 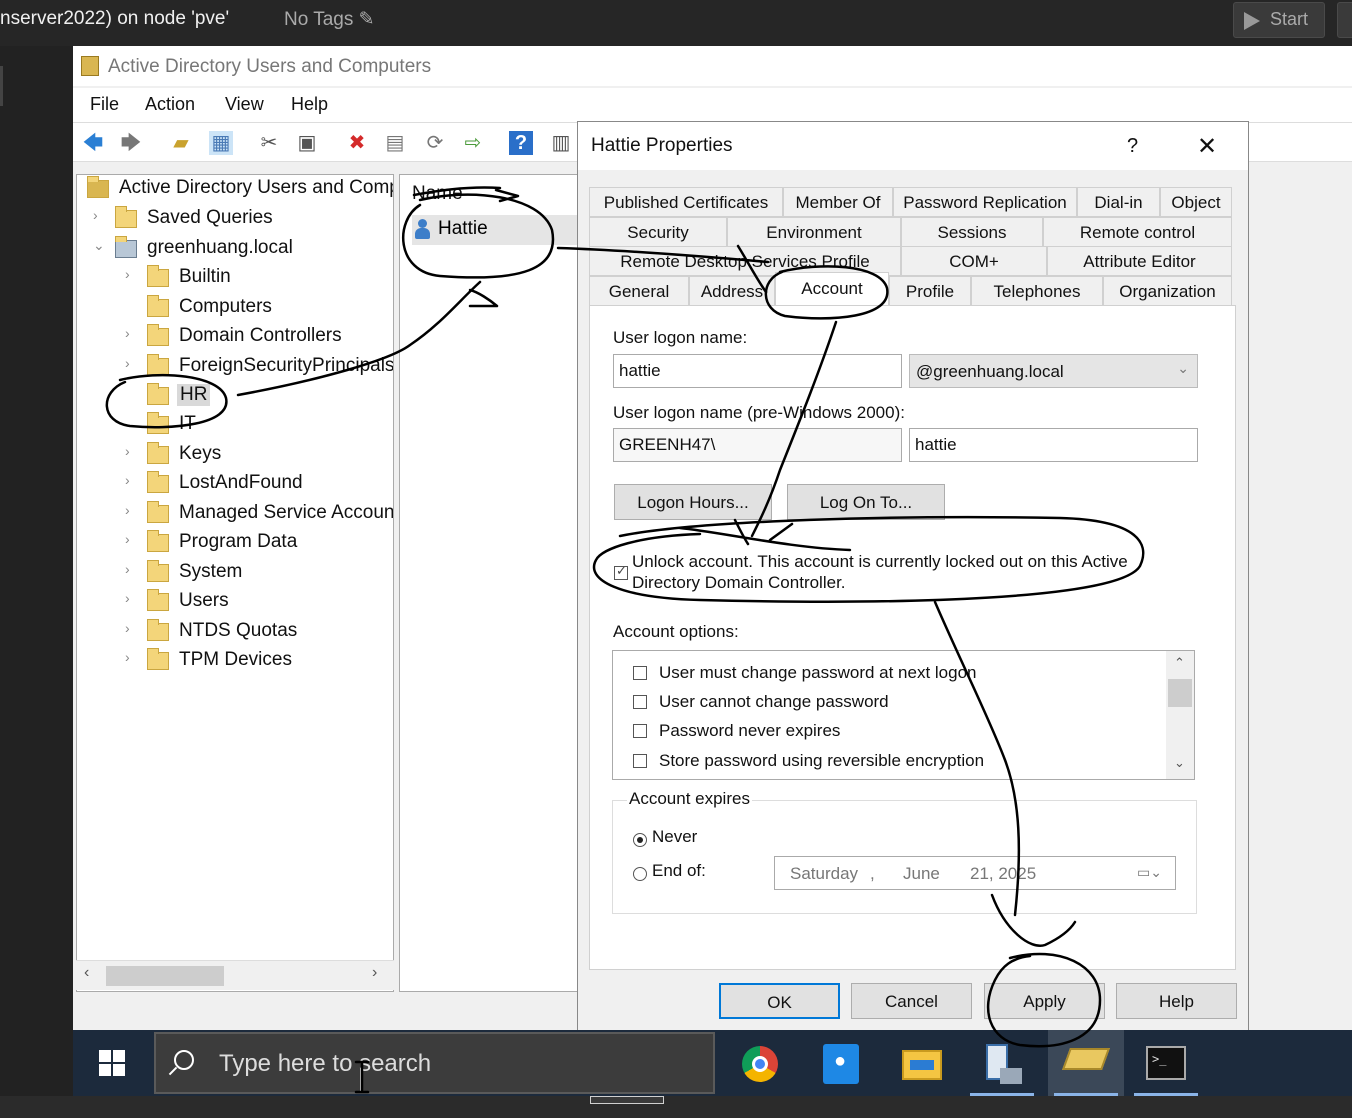 What do you see at coordinates (269, 143) in the screenshot?
I see `cut-icon: ✂` at bounding box center [269, 143].